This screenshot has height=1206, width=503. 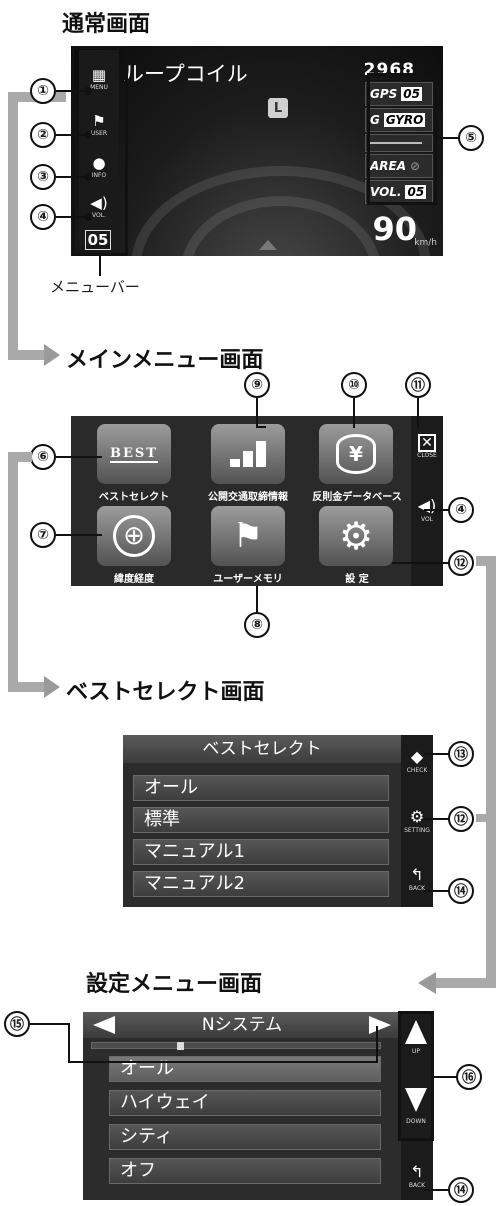 I want to click on list-item-off: オフ, so click(x=245, y=1171).